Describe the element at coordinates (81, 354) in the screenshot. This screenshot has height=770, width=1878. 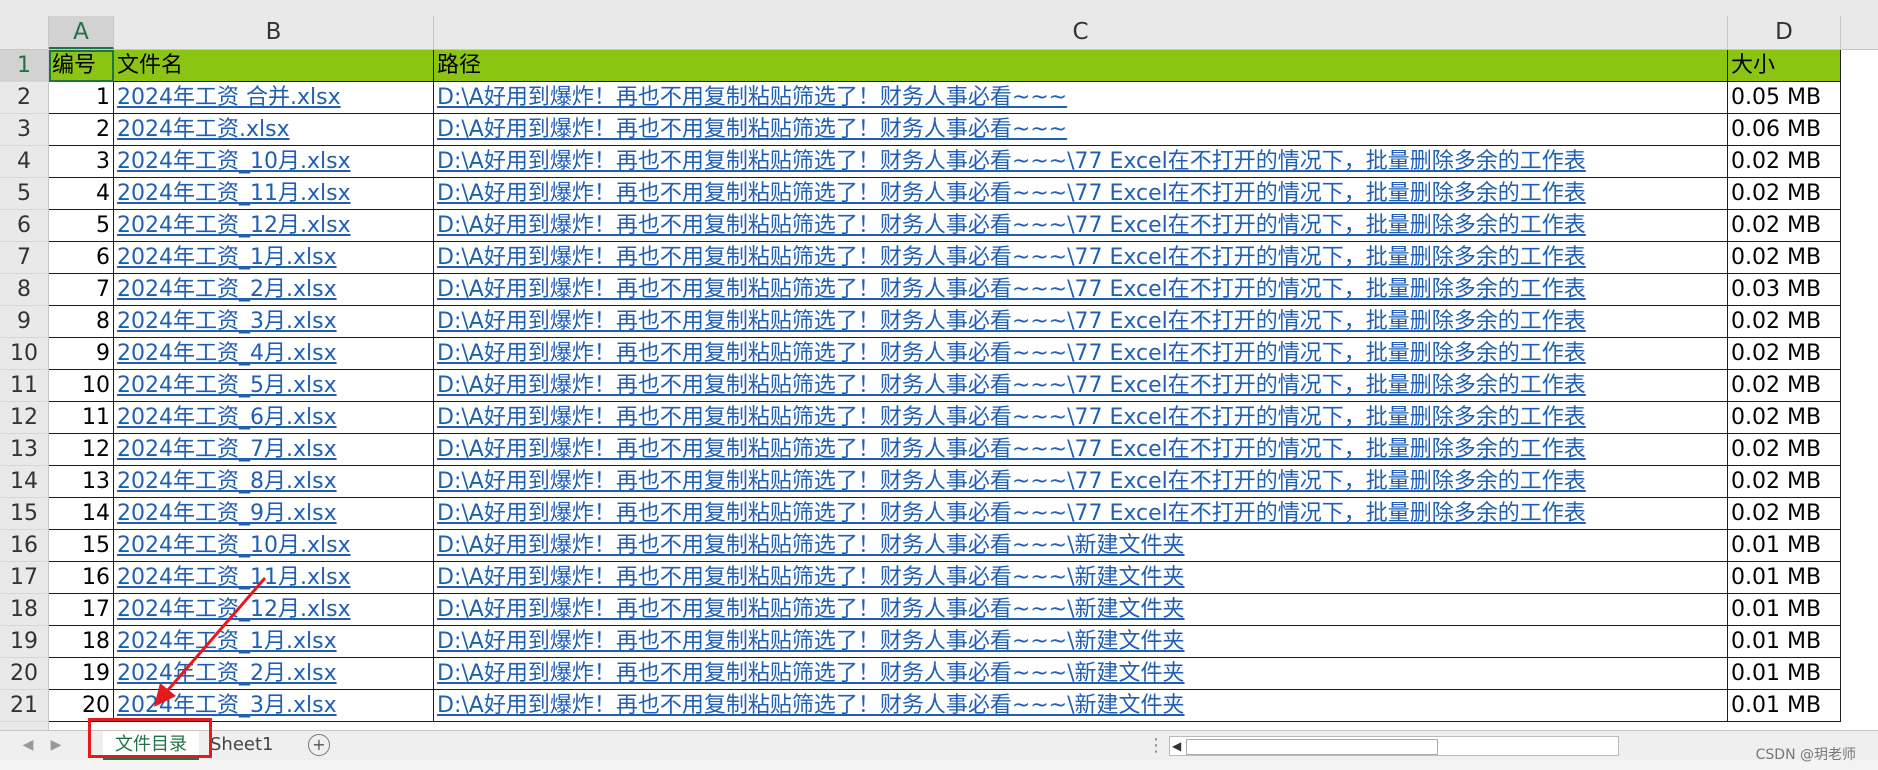
I see `id-cell: 9` at that location.